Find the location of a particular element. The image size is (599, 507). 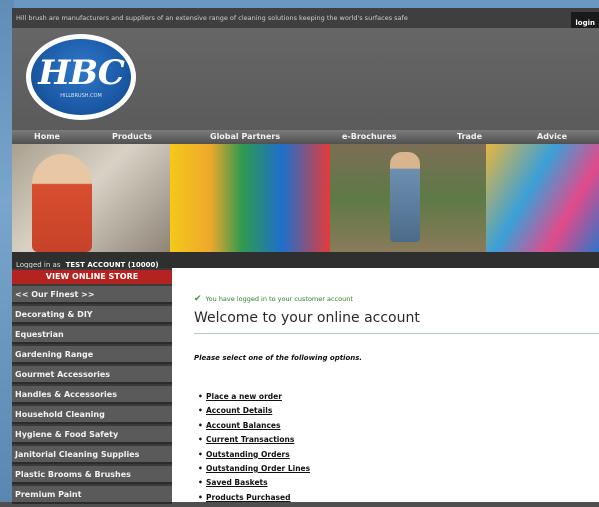

title-divider is located at coordinates (396, 333).